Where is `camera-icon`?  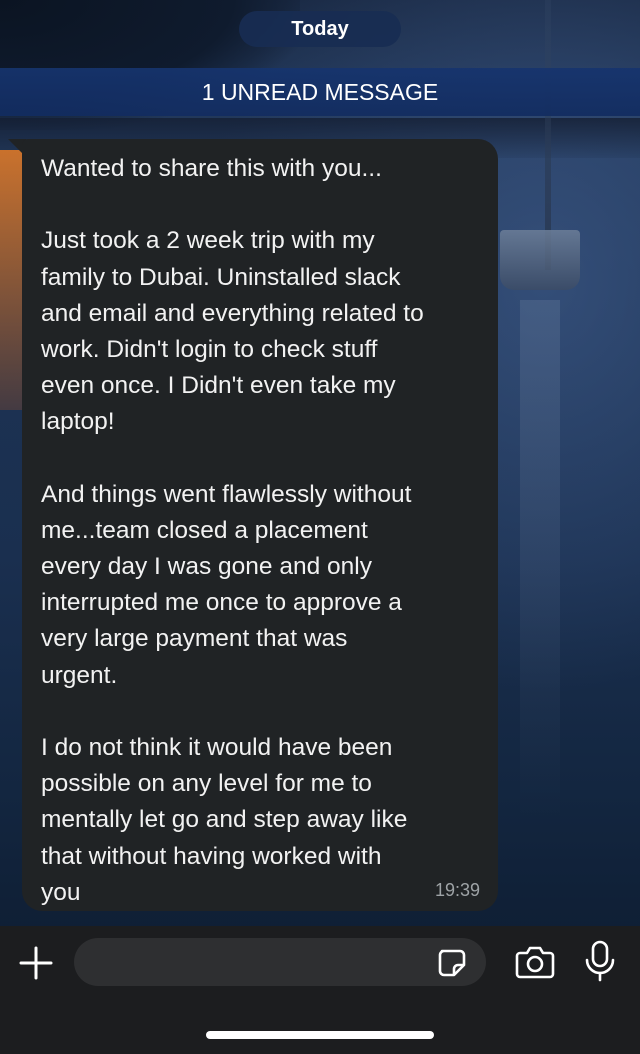 camera-icon is located at coordinates (535, 962).